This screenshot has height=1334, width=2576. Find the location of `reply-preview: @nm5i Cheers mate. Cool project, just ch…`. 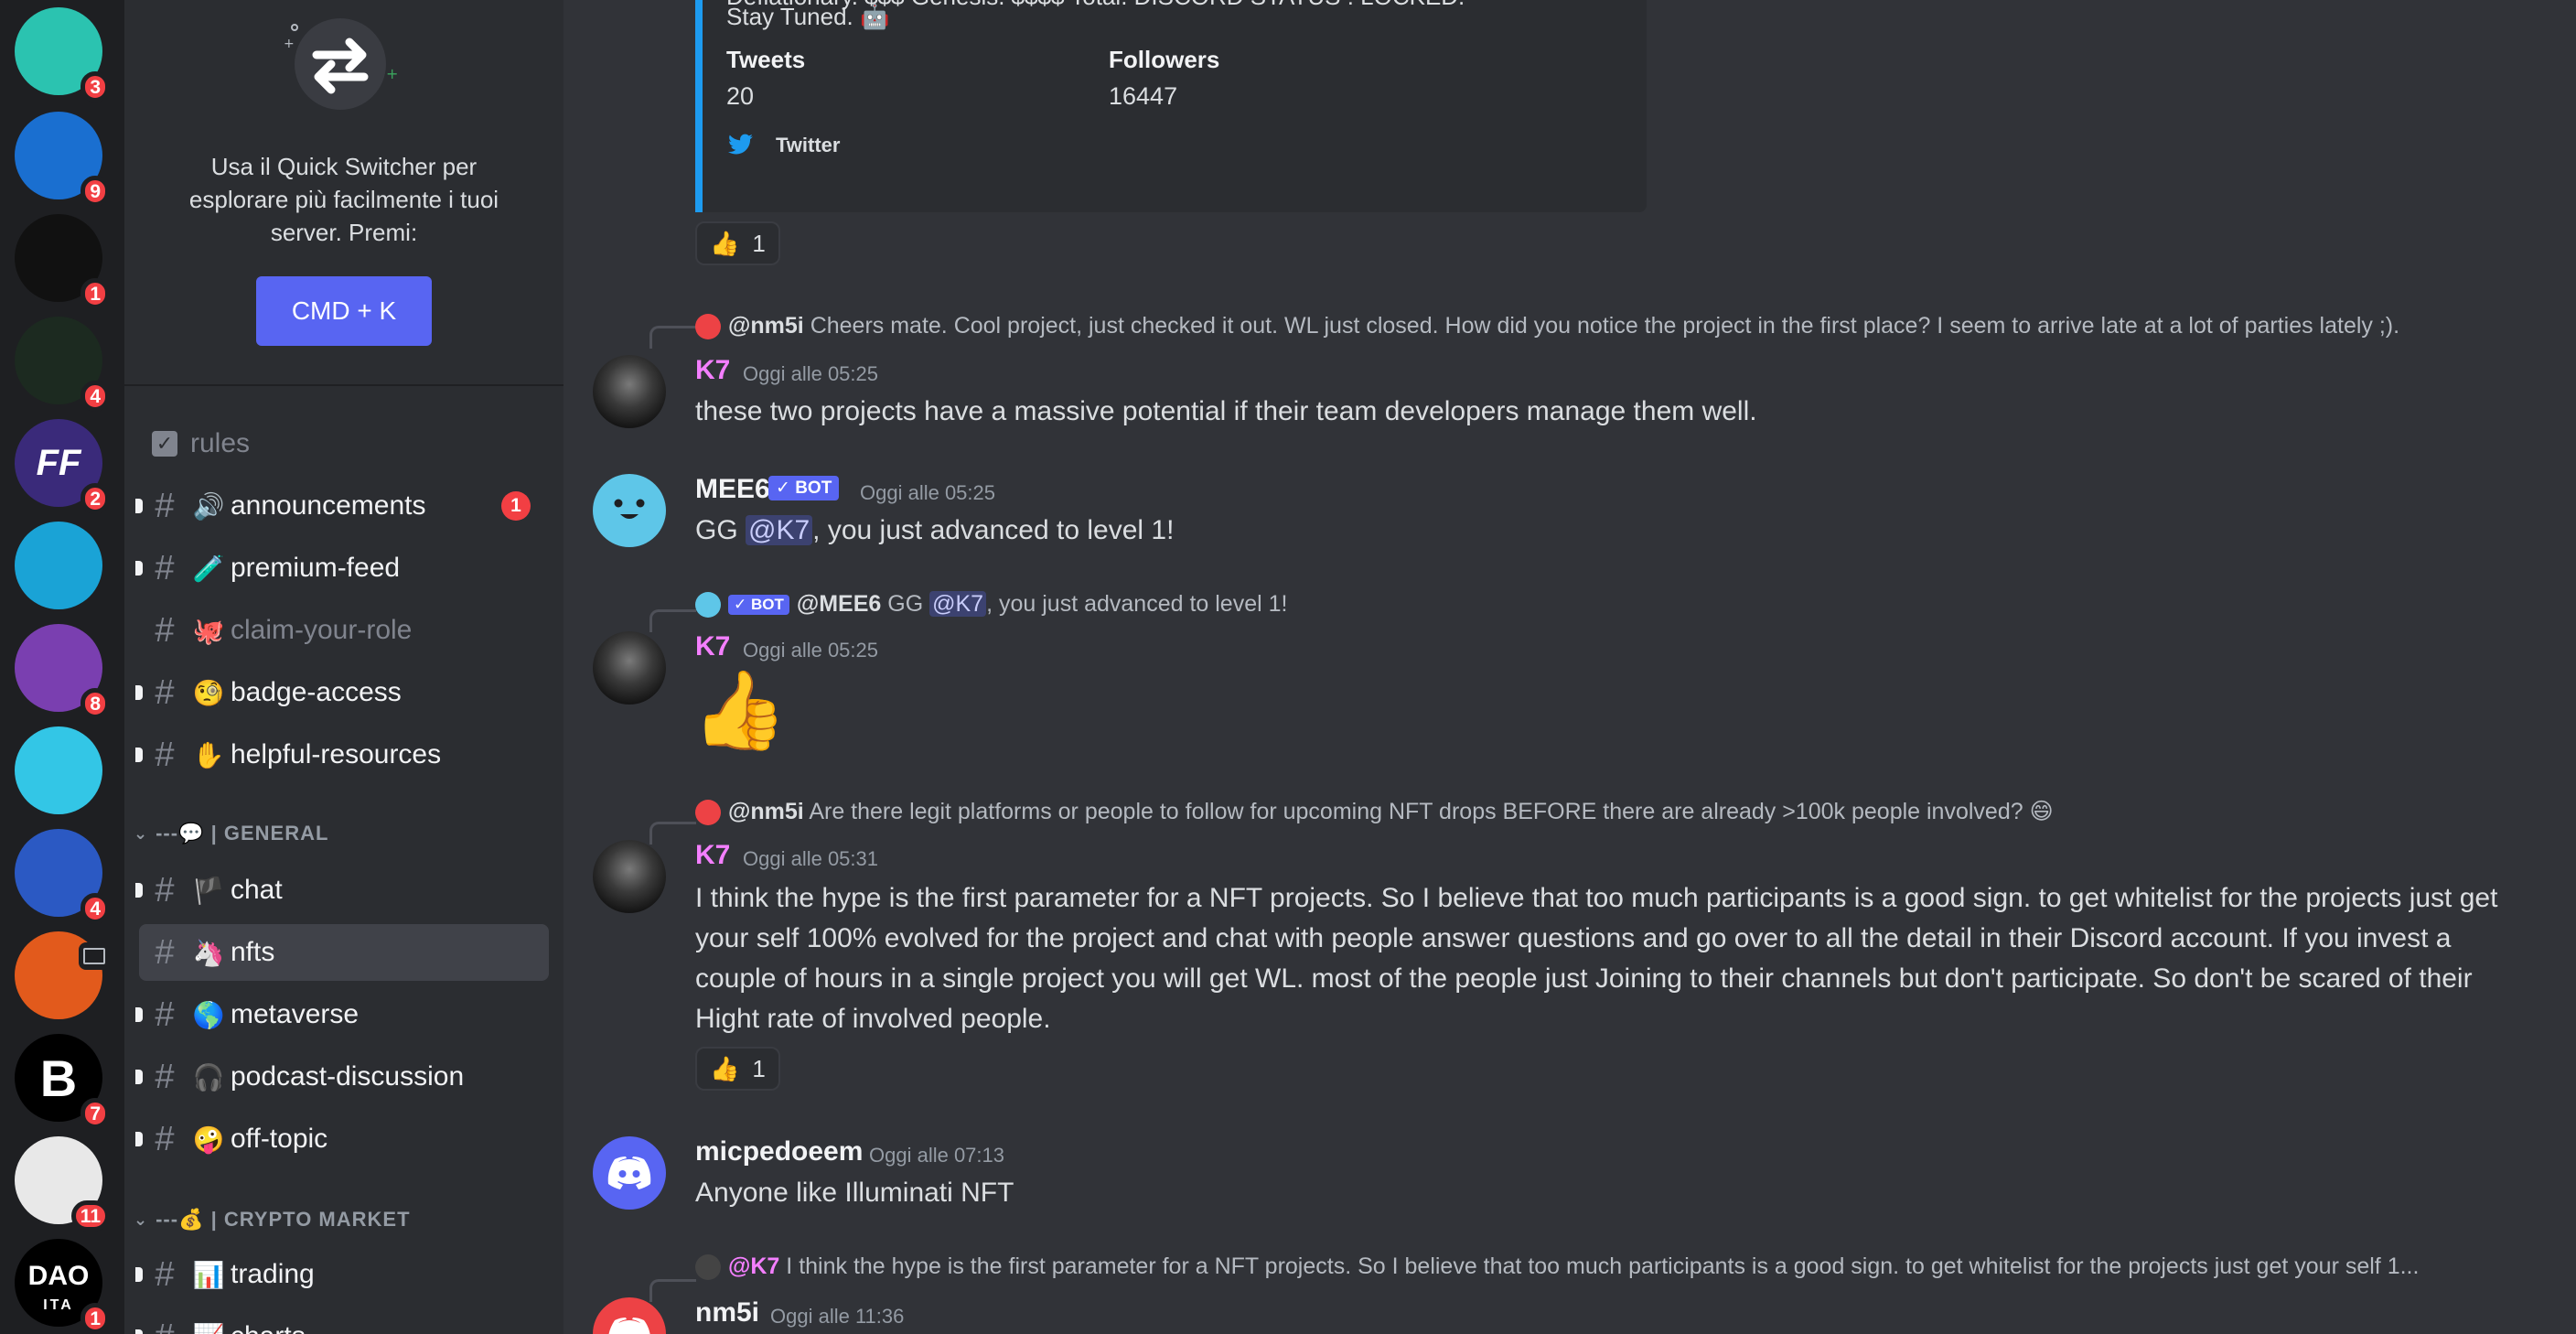

reply-preview: @nm5i Cheers mate. Cool project, just ch… is located at coordinates (1547, 327).